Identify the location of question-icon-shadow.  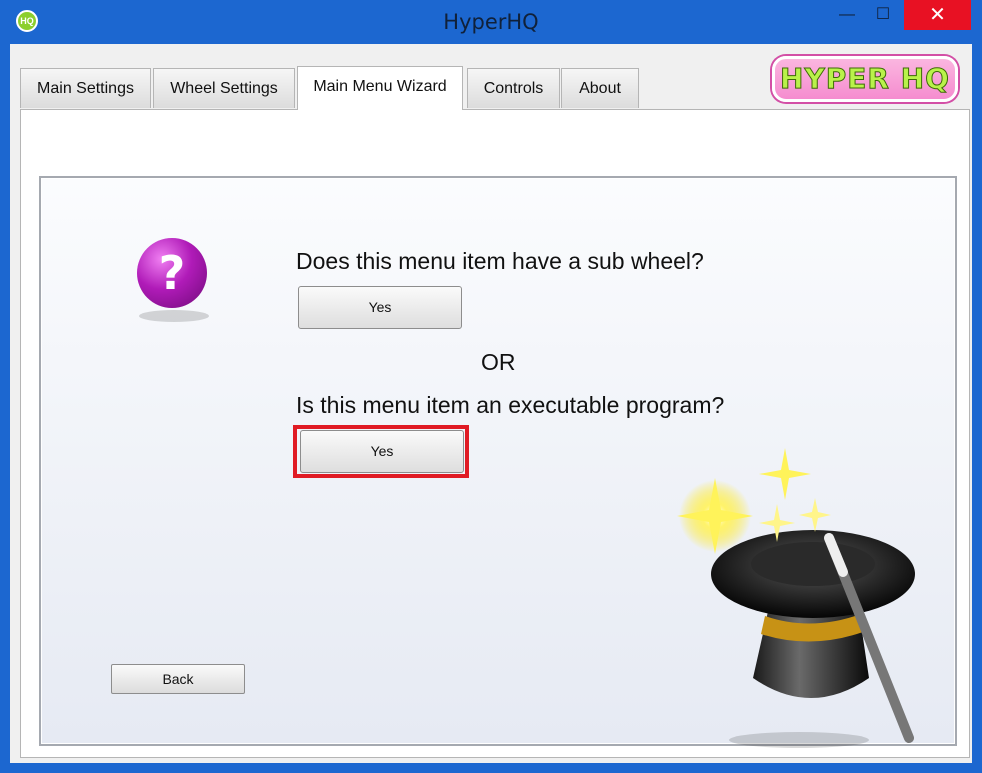
(174, 316).